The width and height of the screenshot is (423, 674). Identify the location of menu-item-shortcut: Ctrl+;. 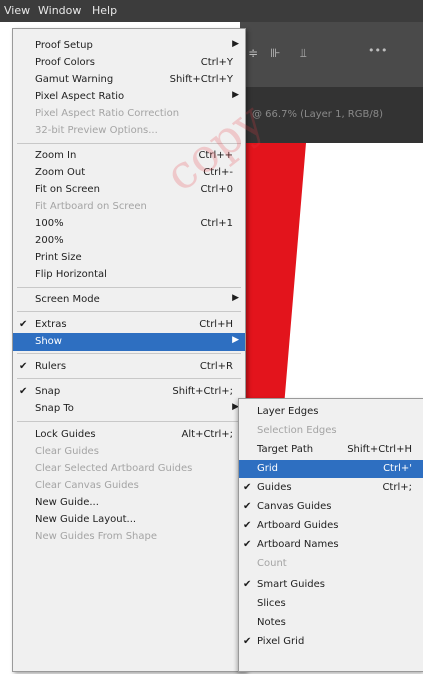
(397, 487).